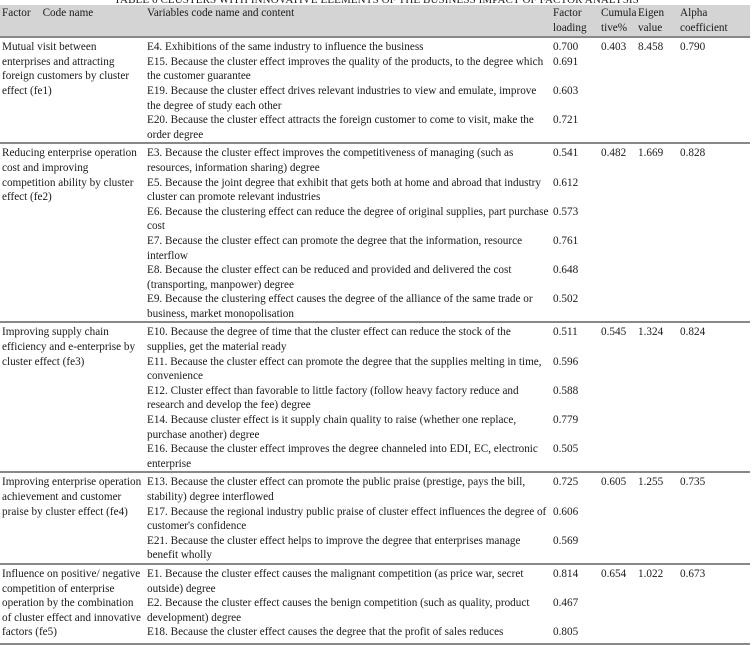  I want to click on eigen-value: 1.669, so click(657, 232).